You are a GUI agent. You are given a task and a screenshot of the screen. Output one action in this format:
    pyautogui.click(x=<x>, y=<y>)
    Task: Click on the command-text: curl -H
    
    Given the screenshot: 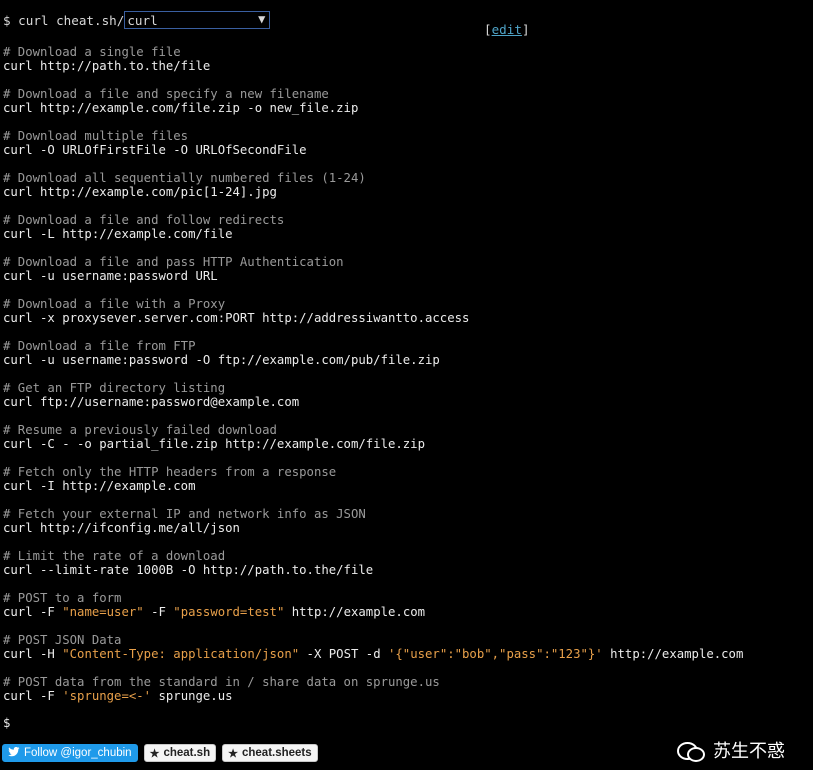 What is the action you would take?
    pyautogui.click(x=33, y=654)
    